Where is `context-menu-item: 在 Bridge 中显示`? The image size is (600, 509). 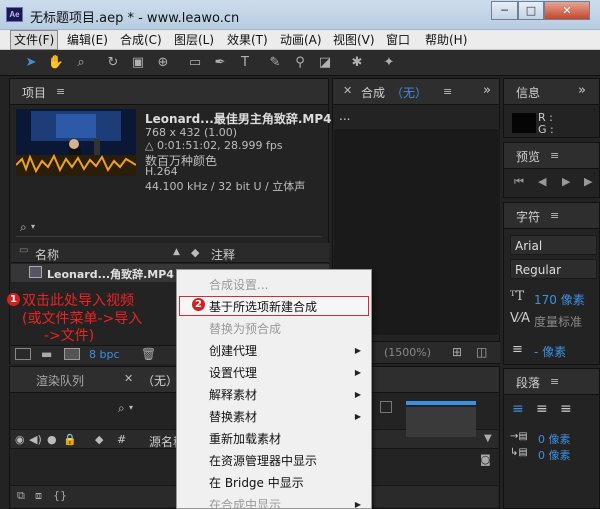 context-menu-item: 在 Bridge 中显示 is located at coordinates (274, 483).